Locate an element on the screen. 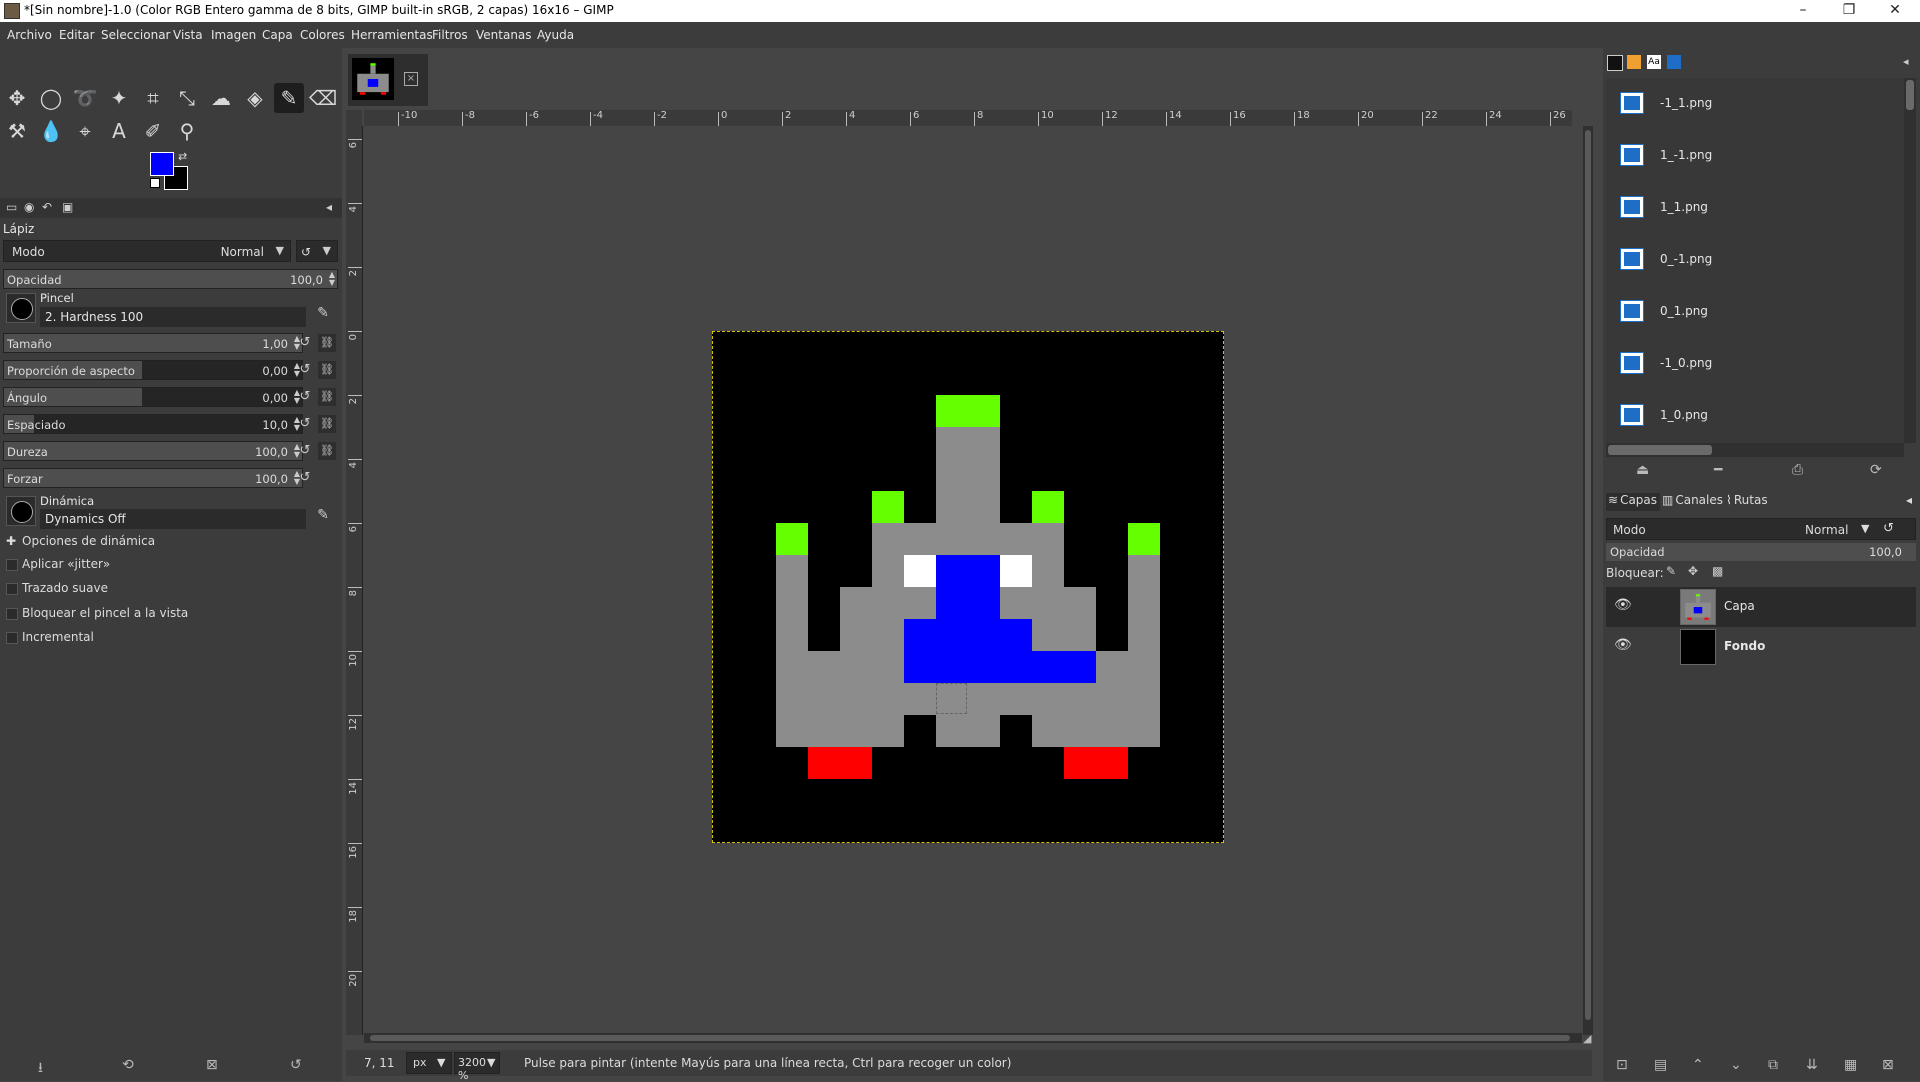 The image size is (1920, 1082). patterns-tab-icon is located at coordinates (1634, 62).